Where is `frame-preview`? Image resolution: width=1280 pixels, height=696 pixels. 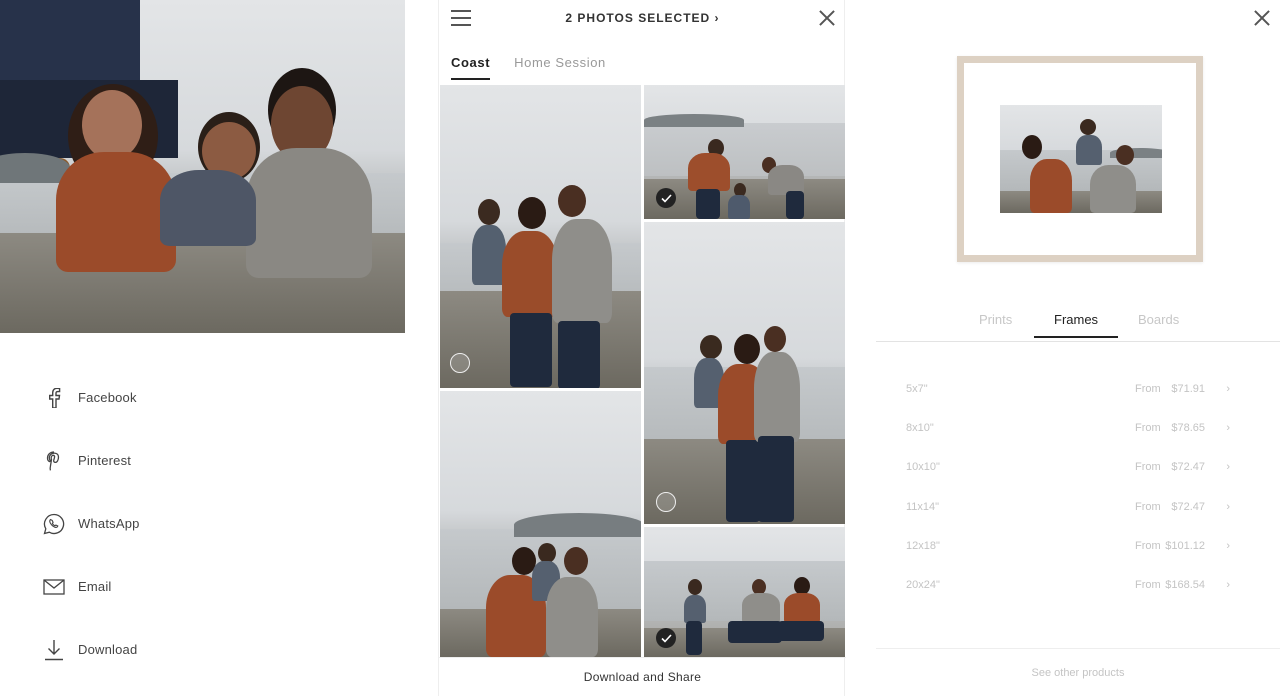
frame-preview is located at coordinates (1080, 159).